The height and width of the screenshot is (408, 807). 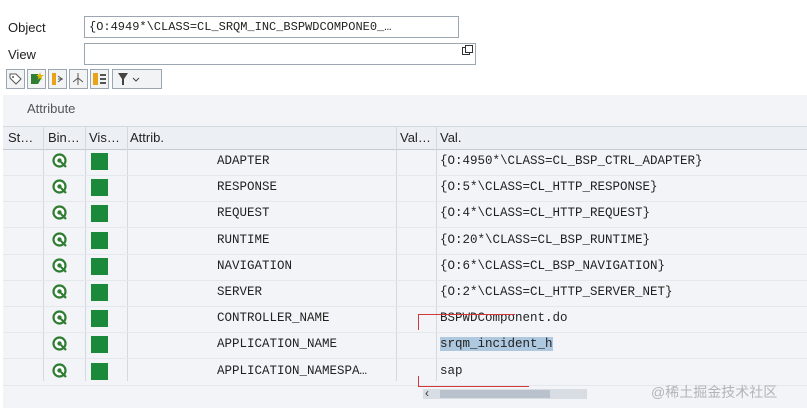 What do you see at coordinates (405, 320) in the screenshot?
I see `table-row: CONTROLLER_NAME BSPWDComponent.do` at bounding box center [405, 320].